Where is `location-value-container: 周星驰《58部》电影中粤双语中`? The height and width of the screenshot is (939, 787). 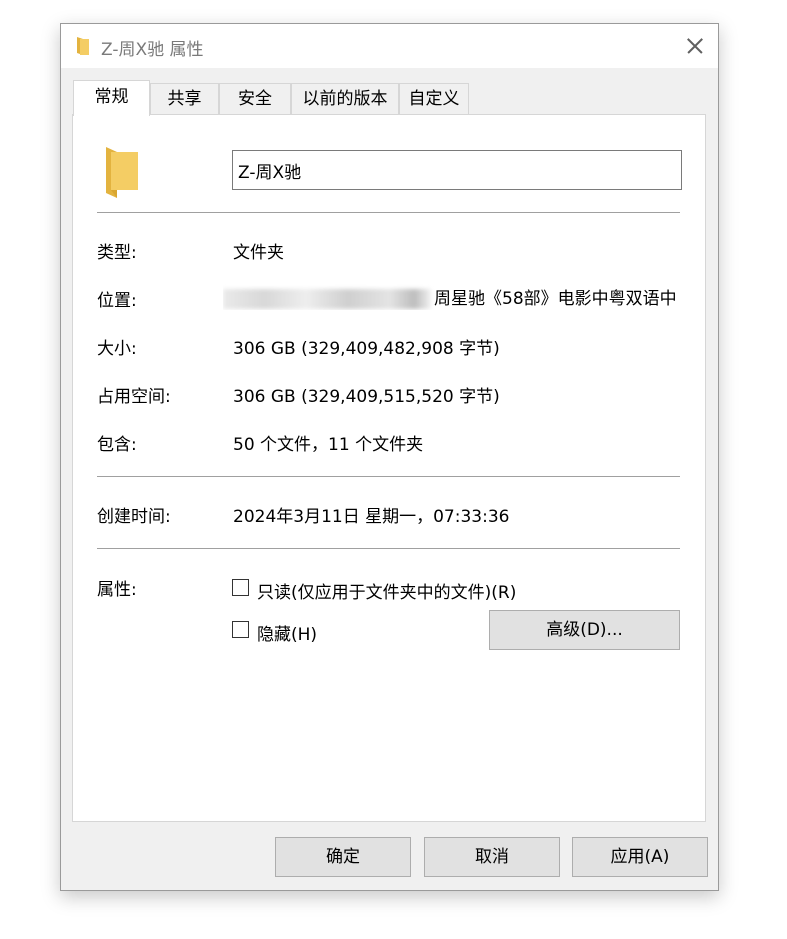 location-value-container: 周星驰《58部》电影中粤双语中 is located at coordinates (453, 297).